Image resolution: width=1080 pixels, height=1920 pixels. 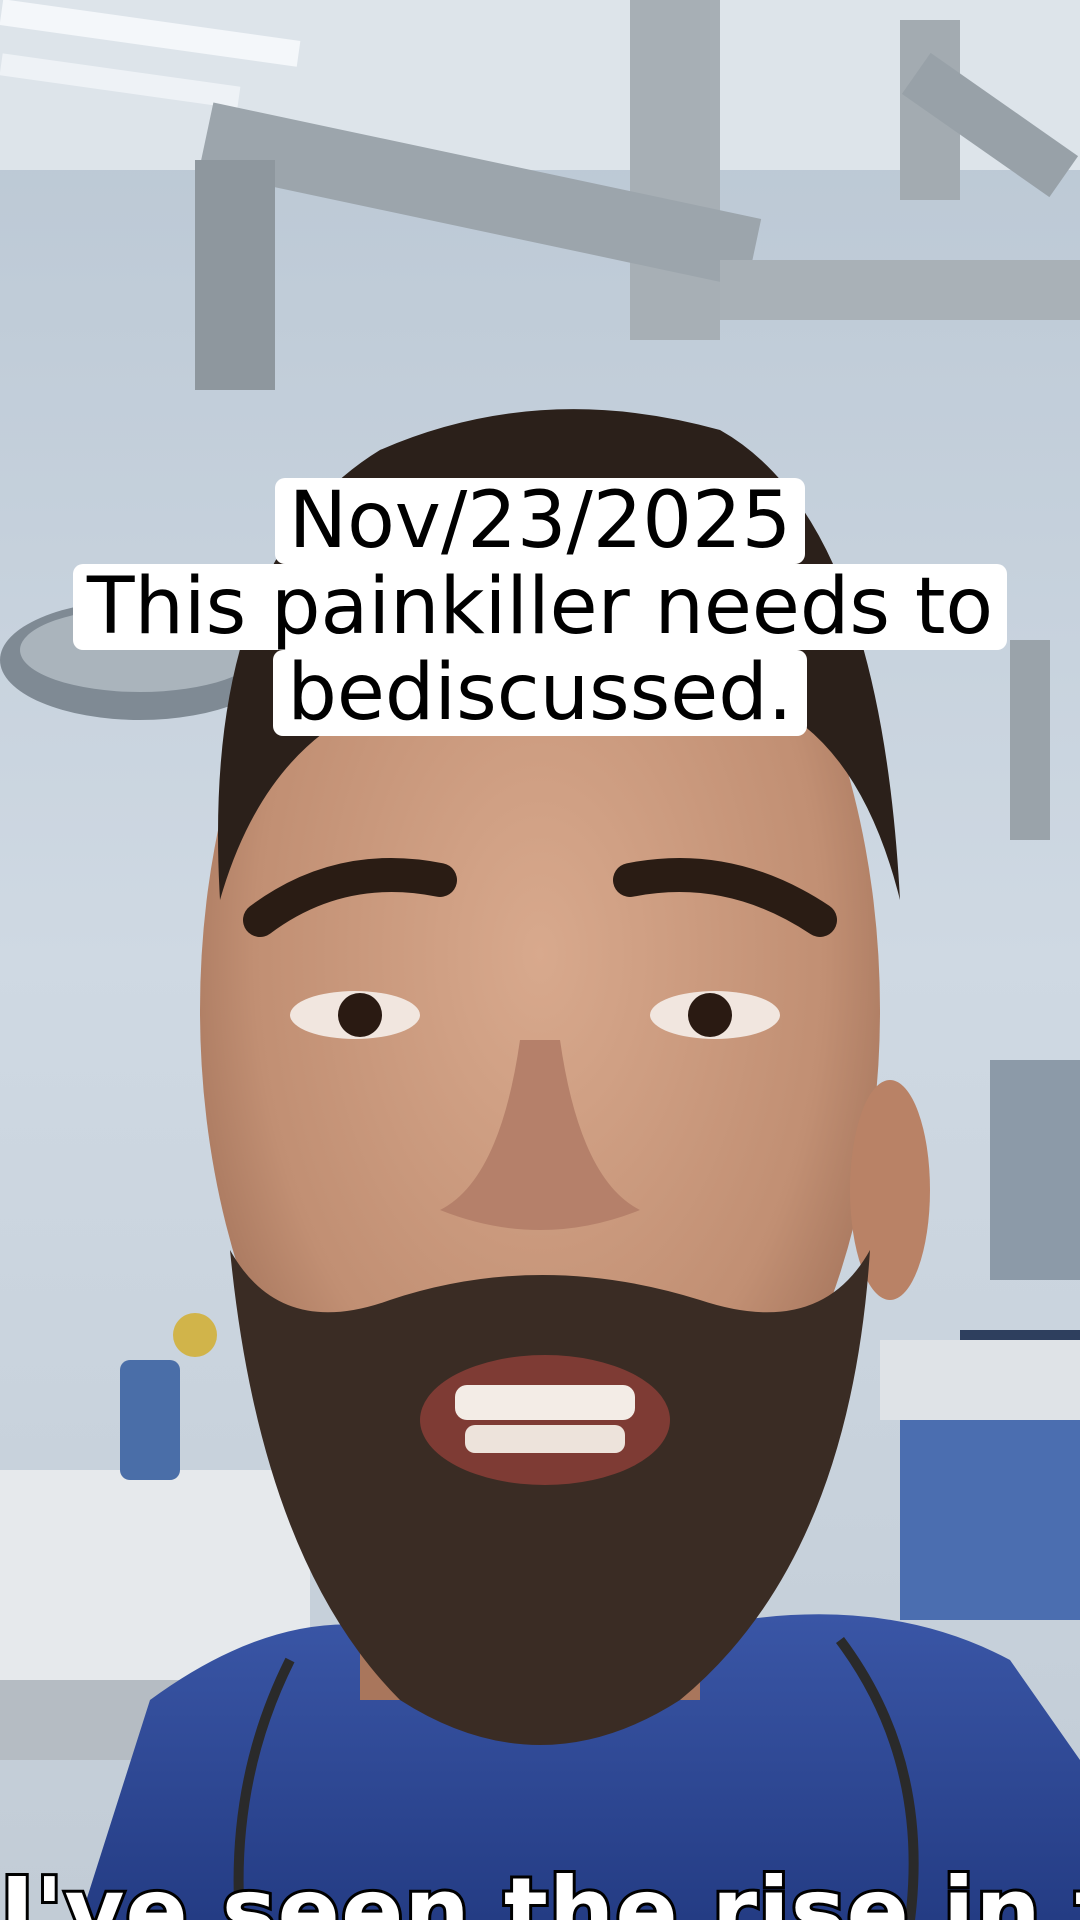 I want to click on headline-line-1: This painkiller needs to, so click(x=540, y=607).